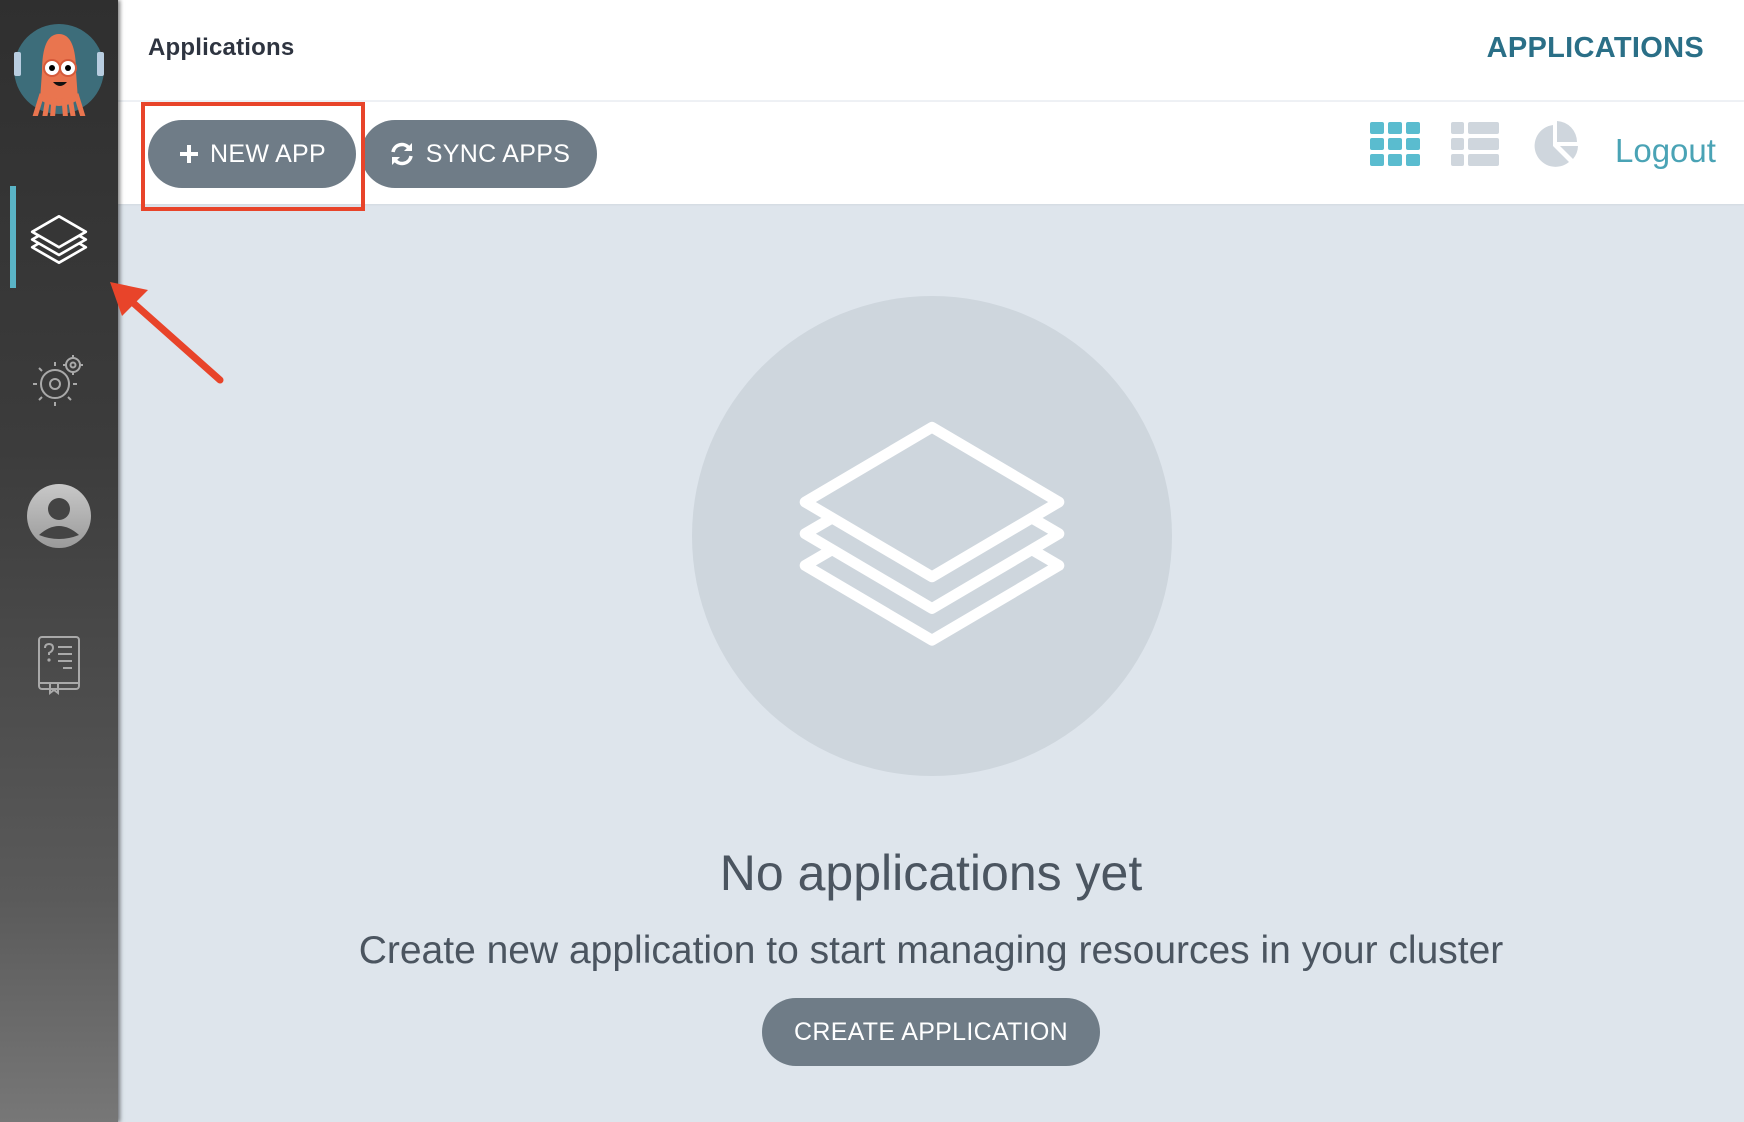 Image resolution: width=1744 pixels, height=1122 pixels. I want to click on create-application-button: CREATE APPLICATION, so click(931, 1032).